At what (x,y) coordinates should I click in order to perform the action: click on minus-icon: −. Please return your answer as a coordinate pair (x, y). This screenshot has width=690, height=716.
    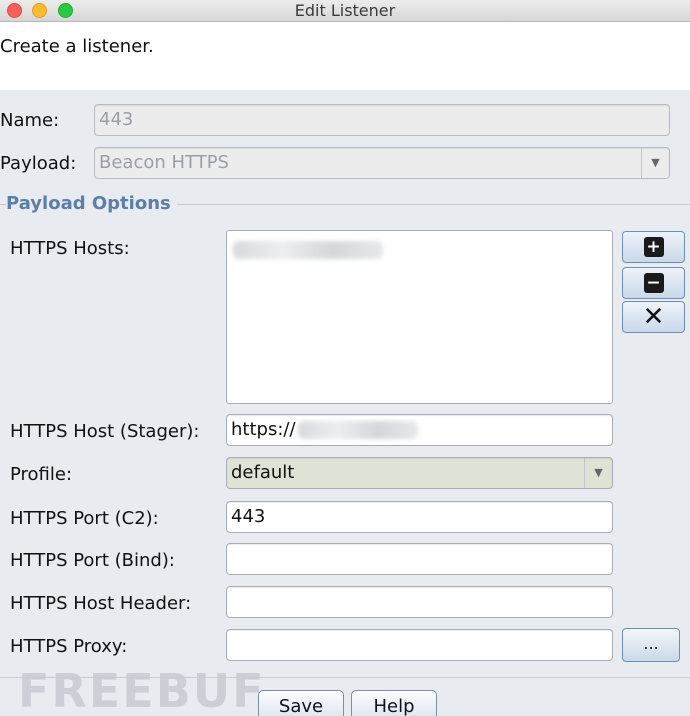
    Looking at the image, I should click on (653, 283).